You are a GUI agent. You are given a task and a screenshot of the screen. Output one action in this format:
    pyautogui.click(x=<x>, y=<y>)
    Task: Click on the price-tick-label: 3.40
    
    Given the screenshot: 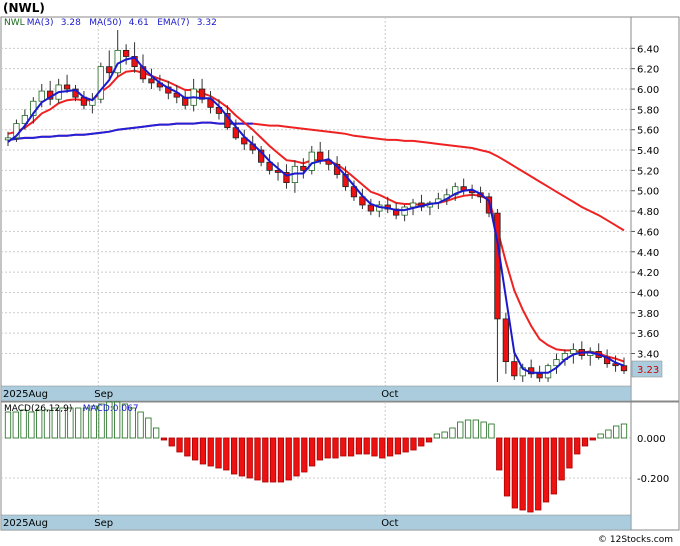 What is the action you would take?
    pyautogui.click(x=648, y=354)
    